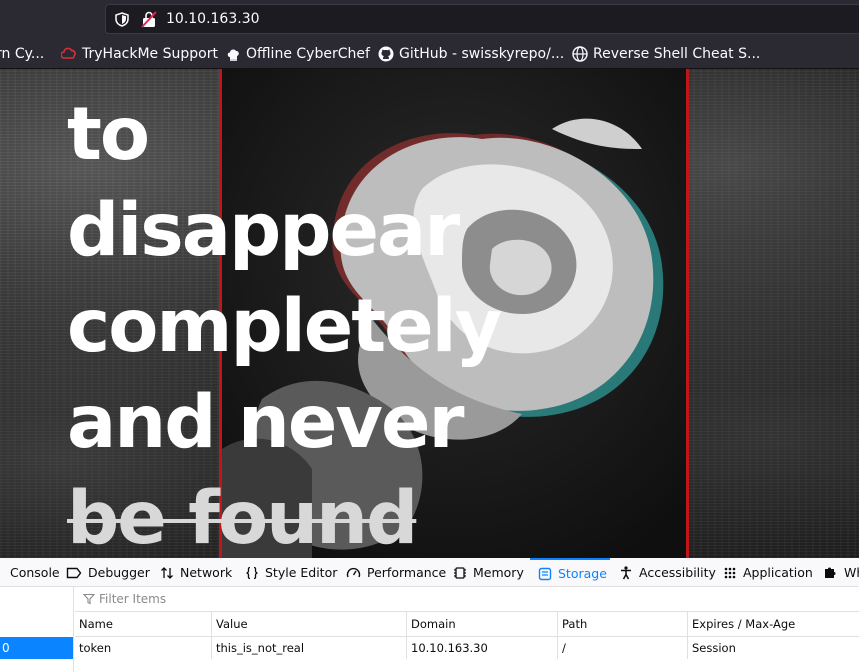 Image resolution: width=859 pixels, height=672 pixels. What do you see at coordinates (626, 572) in the screenshot?
I see `accessibility-icon` at bounding box center [626, 572].